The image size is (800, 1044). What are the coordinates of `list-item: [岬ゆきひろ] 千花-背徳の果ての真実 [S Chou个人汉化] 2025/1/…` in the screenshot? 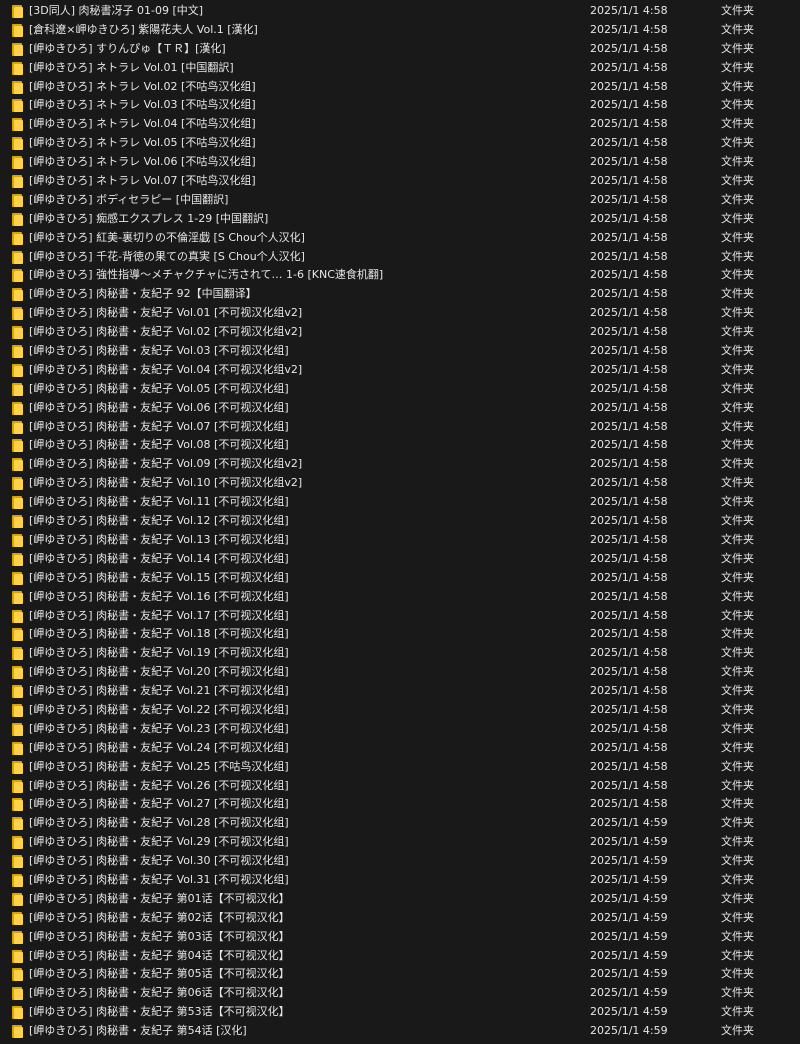 It's located at (400, 257).